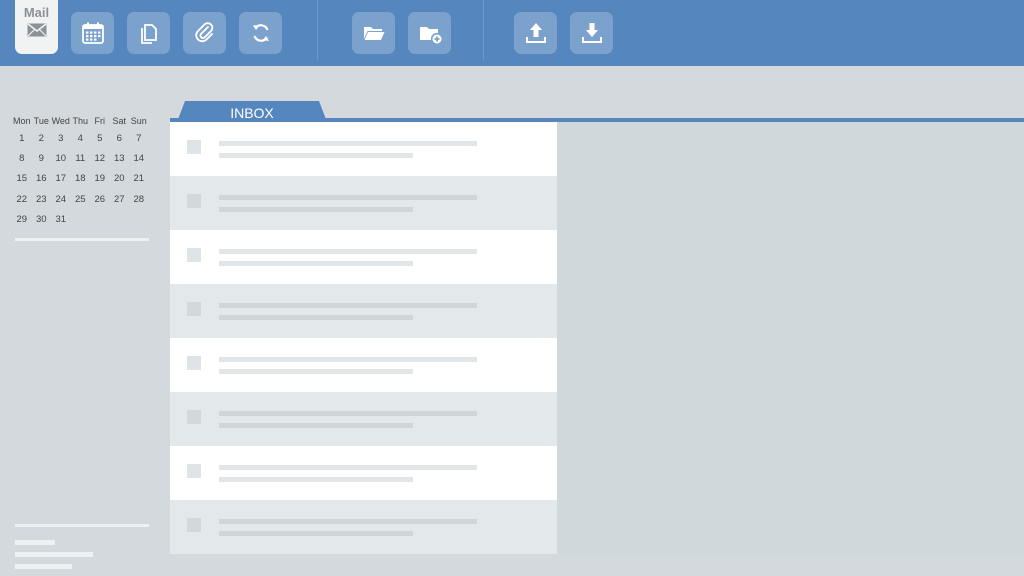 Image resolution: width=1024 pixels, height=576 pixels. What do you see at coordinates (61, 158) in the screenshot?
I see `calendar-day: 10` at bounding box center [61, 158].